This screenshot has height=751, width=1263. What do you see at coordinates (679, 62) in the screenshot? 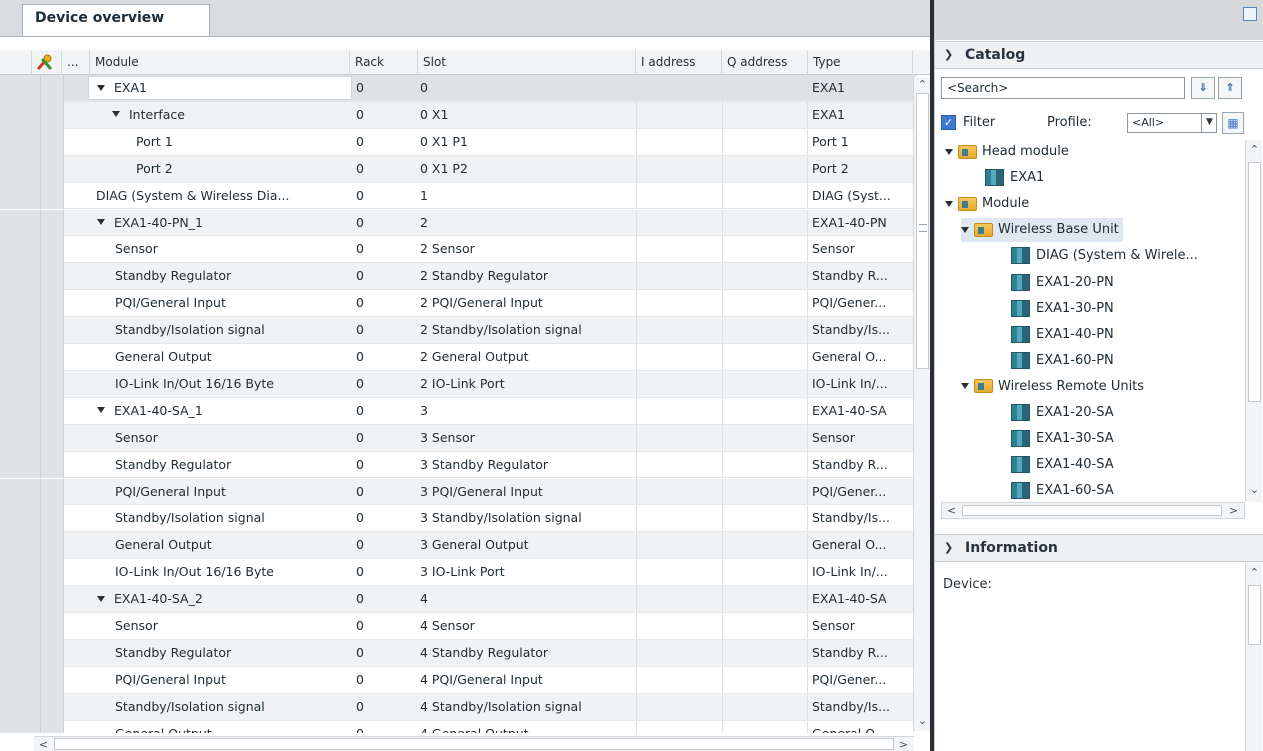
I see `header-i-address: I address` at bounding box center [679, 62].